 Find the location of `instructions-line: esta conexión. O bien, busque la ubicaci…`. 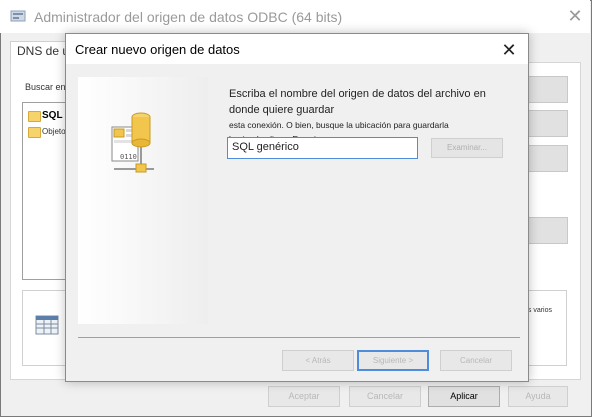

instructions-line: esta conexión. O bien, busque la ubicaci… is located at coordinates (339, 125).